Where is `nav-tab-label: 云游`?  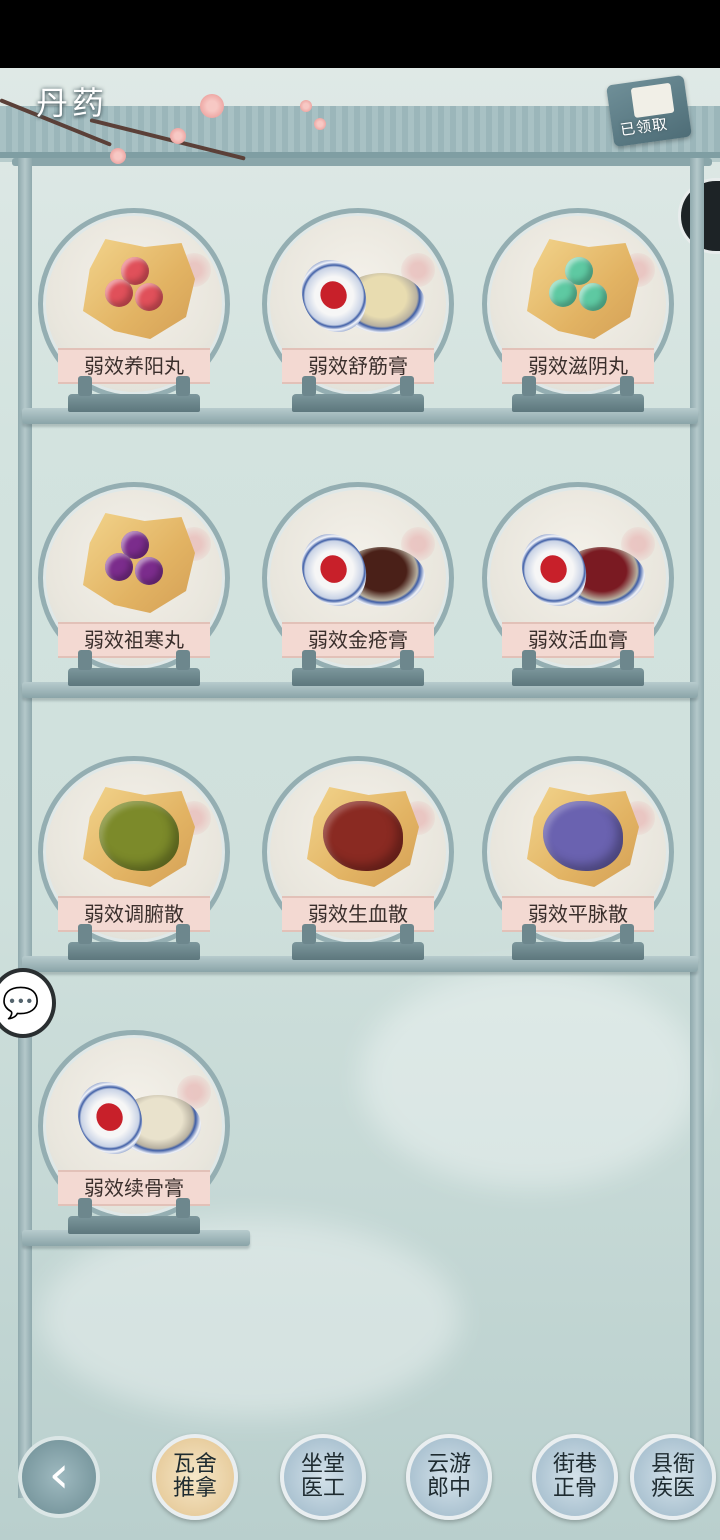
nav-tab-label: 云游 is located at coordinates (448, 1464).